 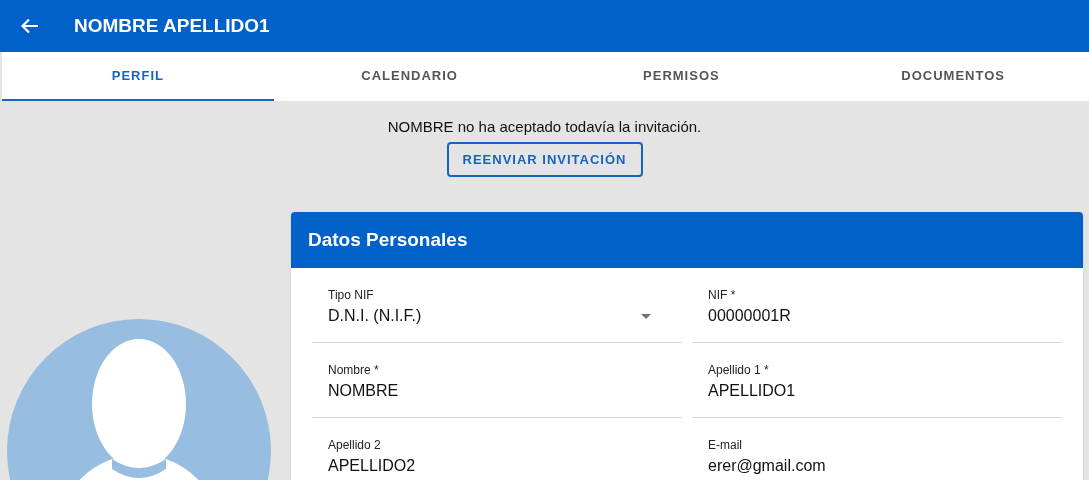 I want to click on field-label: NIF *, so click(x=722, y=295).